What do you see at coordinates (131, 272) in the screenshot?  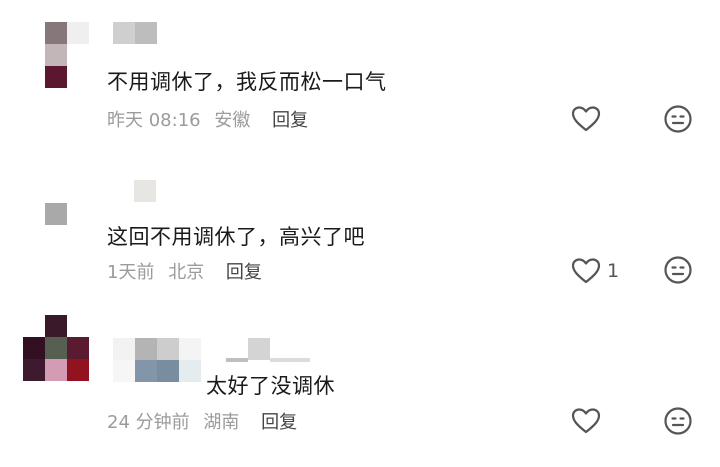 I see `comment-time: 1天前` at bounding box center [131, 272].